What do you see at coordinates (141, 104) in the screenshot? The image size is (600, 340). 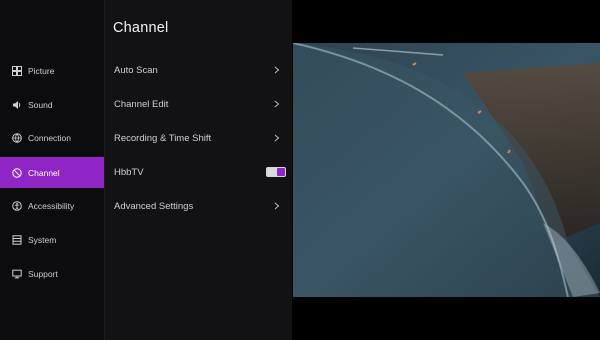 I see `menu-item-label: Channel Edit` at bounding box center [141, 104].